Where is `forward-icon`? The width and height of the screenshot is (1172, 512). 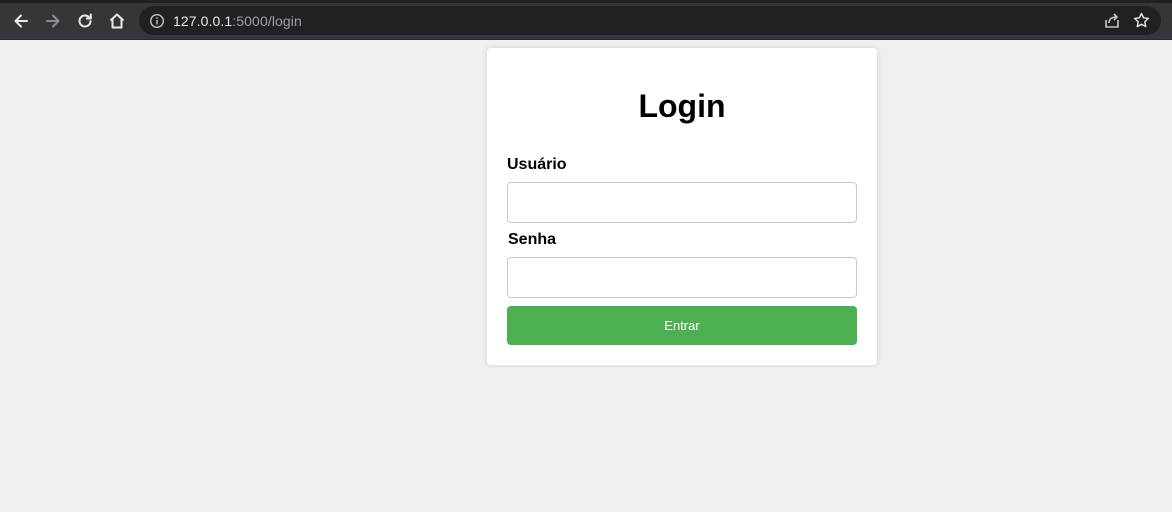
forward-icon is located at coordinates (53, 21).